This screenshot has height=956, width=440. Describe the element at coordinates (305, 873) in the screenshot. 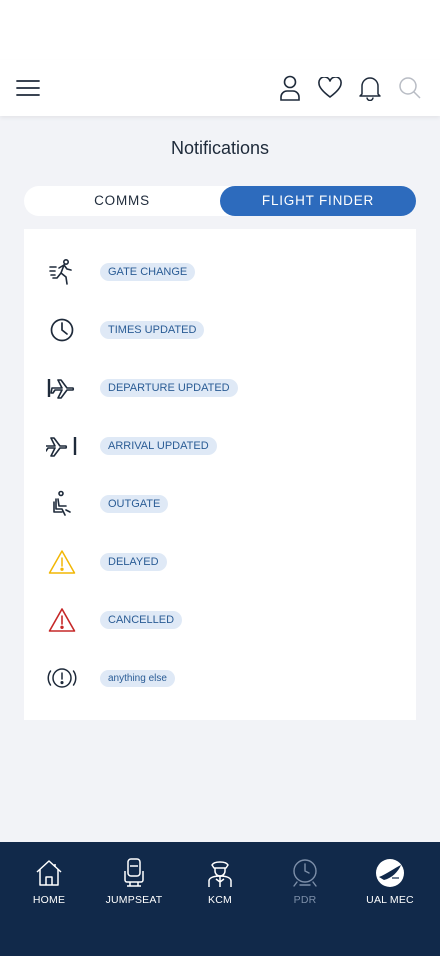

I see `pdr-clock-icon` at that location.